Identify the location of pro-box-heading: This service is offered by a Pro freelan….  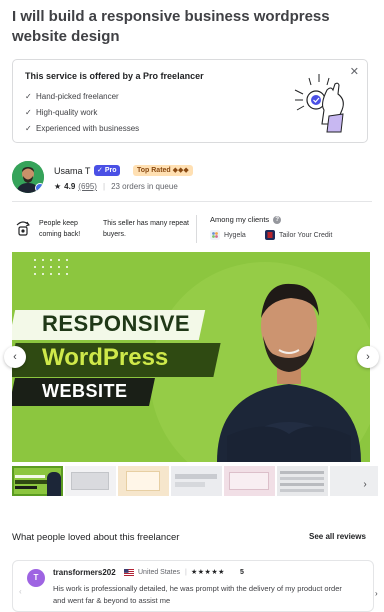
(114, 76).